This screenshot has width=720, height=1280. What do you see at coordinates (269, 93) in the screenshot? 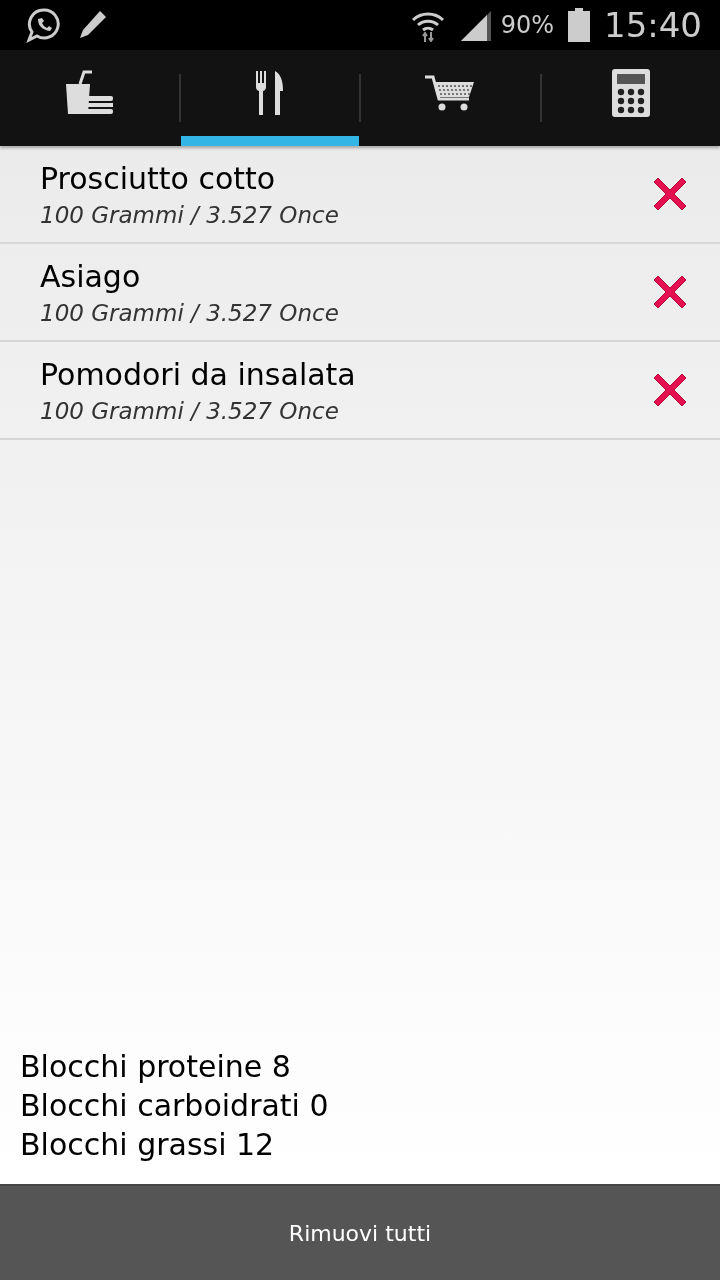
I see `cutlery-icon` at bounding box center [269, 93].